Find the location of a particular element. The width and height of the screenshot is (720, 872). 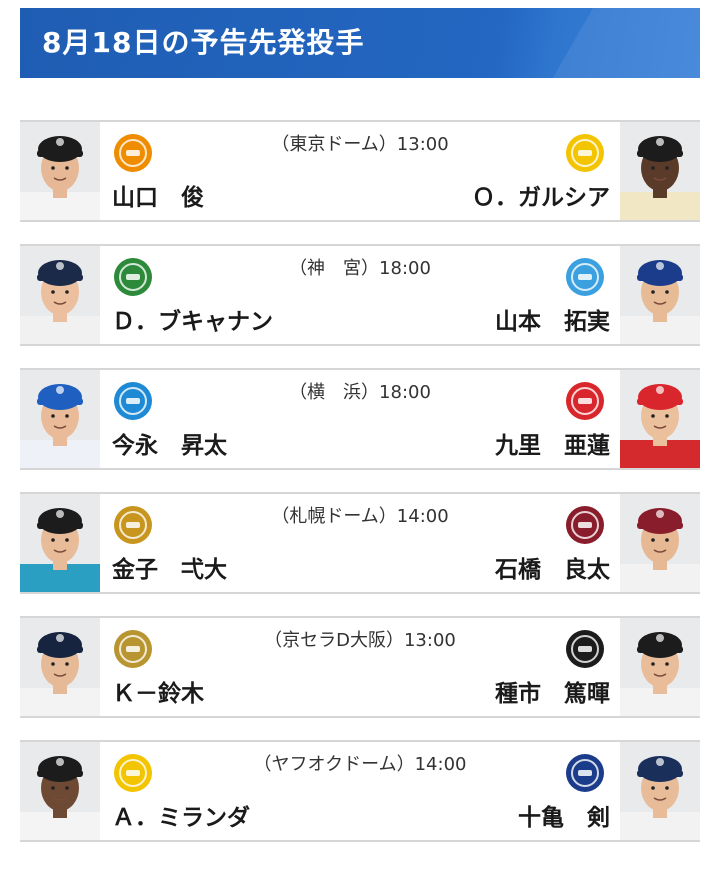

dragons-logo-icon is located at coordinates (585, 277).